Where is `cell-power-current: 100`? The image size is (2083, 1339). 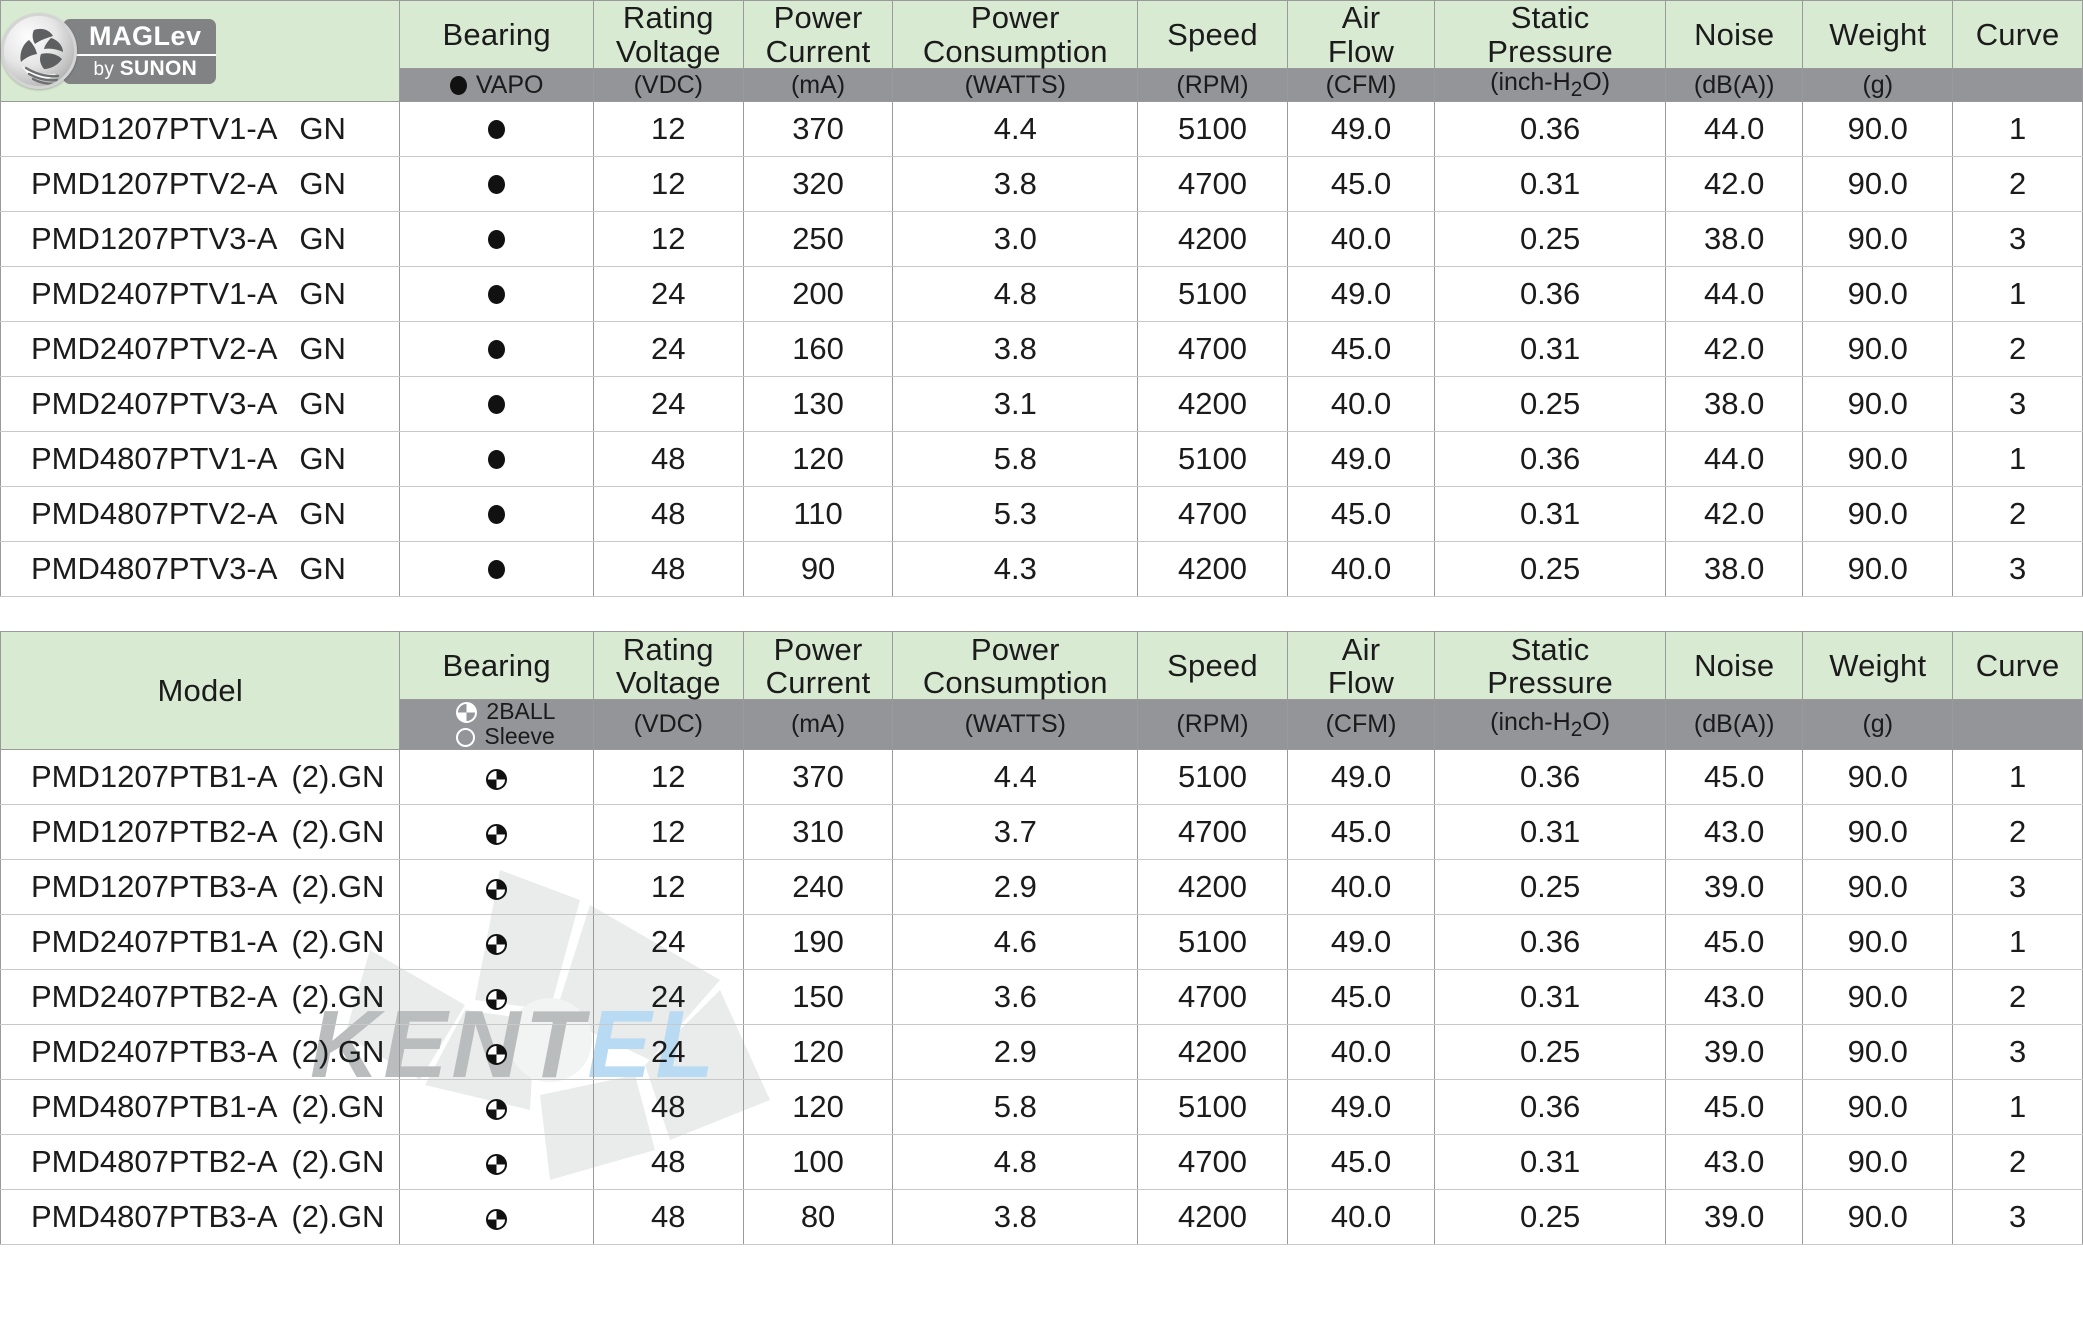 cell-power-current: 100 is located at coordinates (818, 1162).